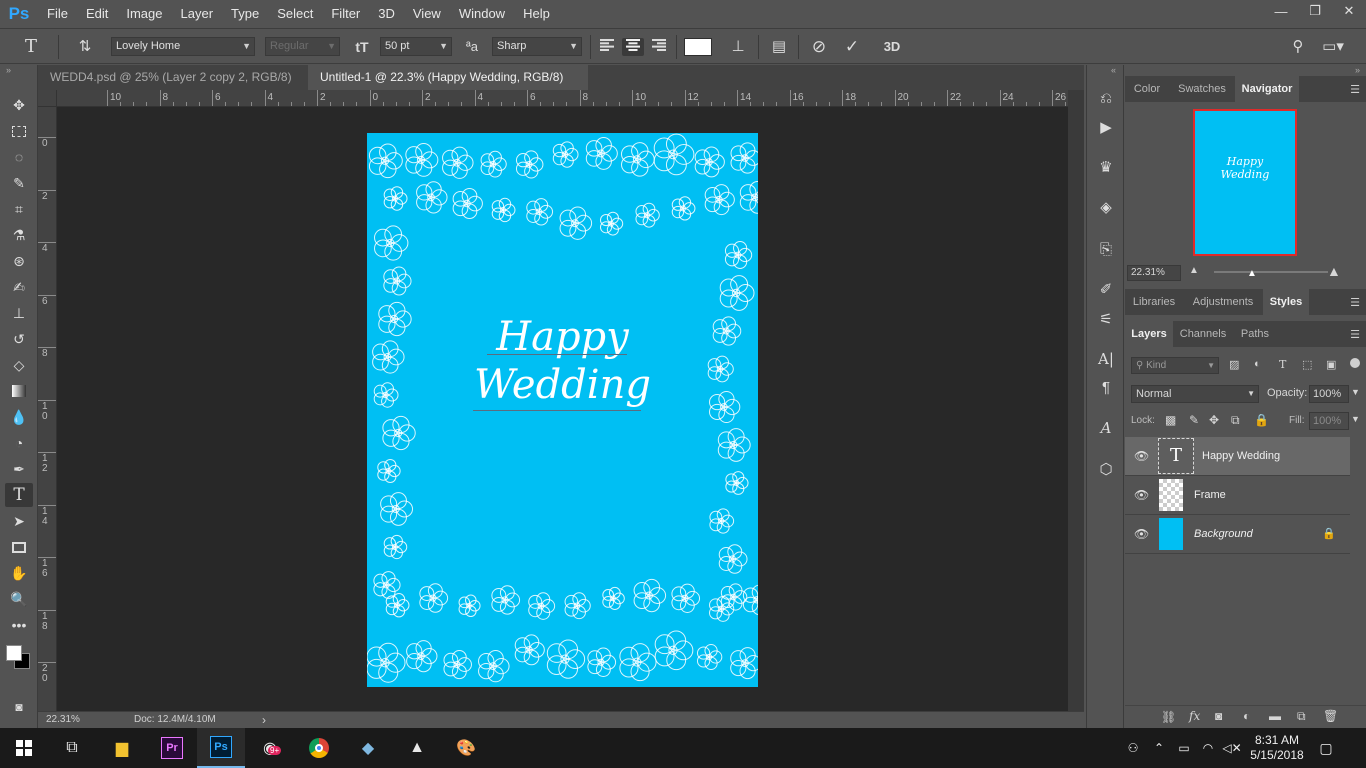  What do you see at coordinates (19, 261) in the screenshot?
I see `healing-brush-tool-icon: ⊛` at bounding box center [19, 261].